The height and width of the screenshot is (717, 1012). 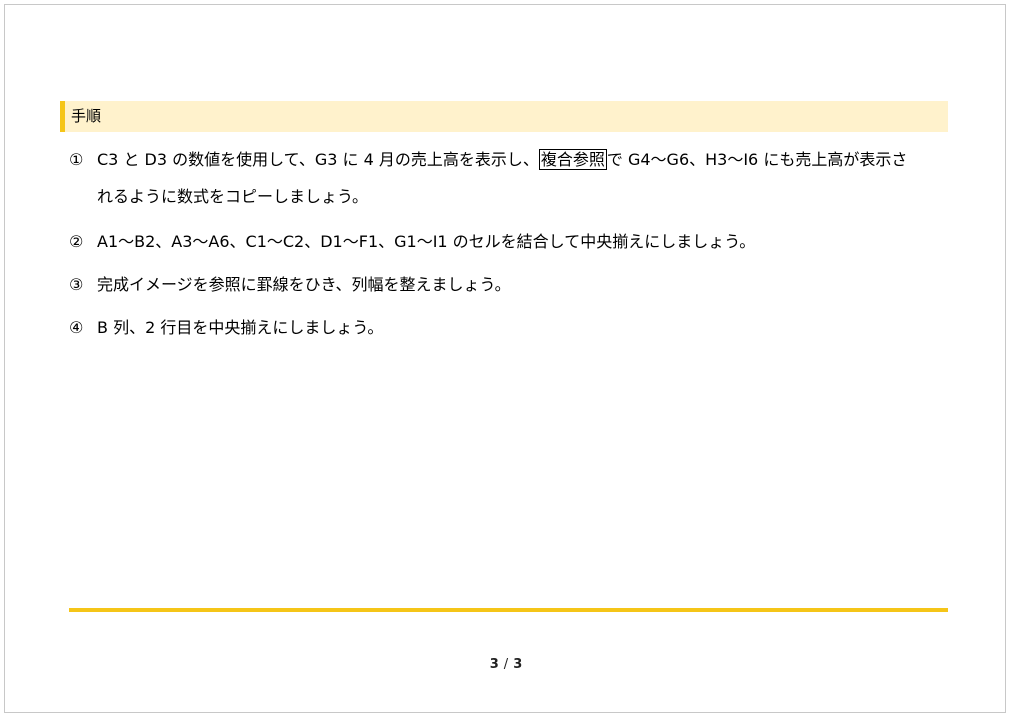 What do you see at coordinates (233, 196) in the screenshot?
I see `step-text-wrap: れるように数式をコピーしましょう。` at bounding box center [233, 196].